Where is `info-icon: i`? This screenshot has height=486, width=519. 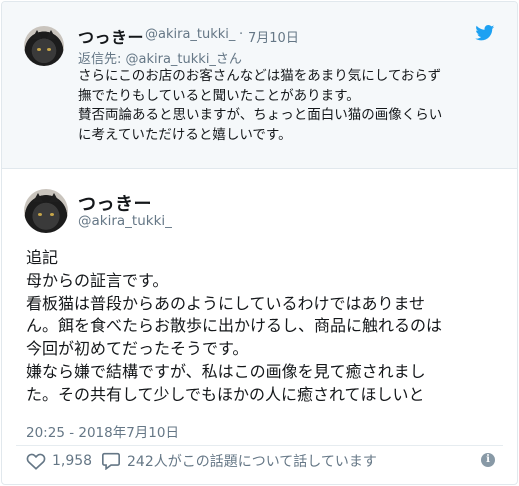
info-icon: i is located at coordinates (488, 460).